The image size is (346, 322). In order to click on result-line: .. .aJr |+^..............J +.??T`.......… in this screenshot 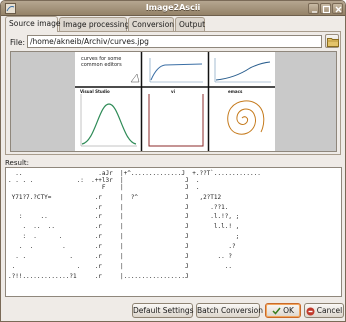, I will do `click(134, 173)`.